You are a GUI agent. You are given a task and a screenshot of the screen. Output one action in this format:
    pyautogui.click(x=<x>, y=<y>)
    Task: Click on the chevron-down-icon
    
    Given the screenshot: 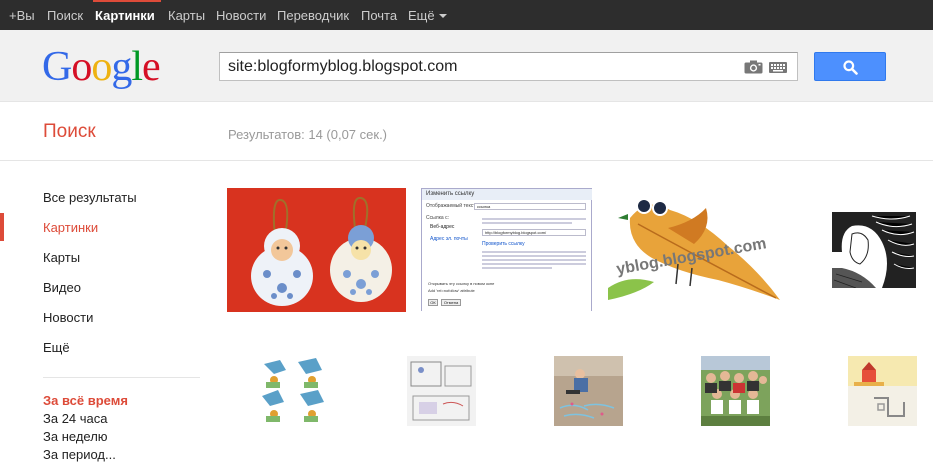 What is the action you would take?
    pyautogui.click(x=442, y=15)
    